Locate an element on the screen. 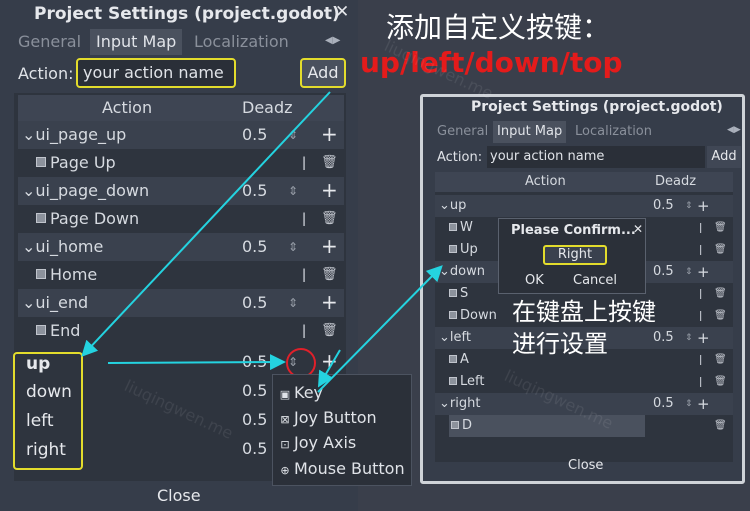 This screenshot has height=511, width=750. arrow-key-to-dialog is located at coordinates (380, 329).